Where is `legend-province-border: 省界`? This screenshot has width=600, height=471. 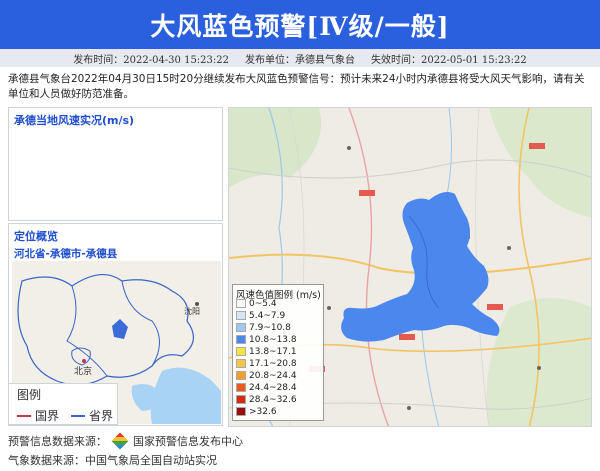
legend-province-border: 省界 is located at coordinates (92, 415).